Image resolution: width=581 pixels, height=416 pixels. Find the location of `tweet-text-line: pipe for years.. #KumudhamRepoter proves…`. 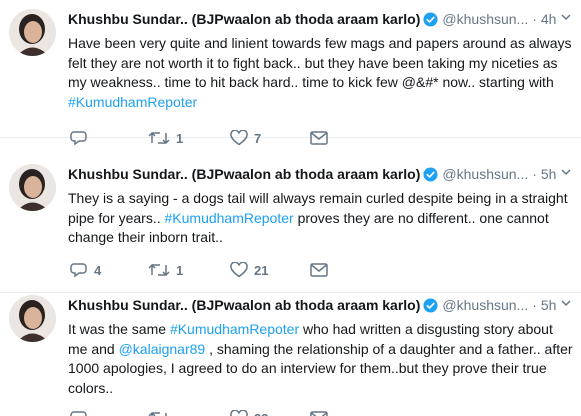

tweet-text-line: pipe for years.. #KumudhamRepoter proves… is located at coordinates (320, 219).